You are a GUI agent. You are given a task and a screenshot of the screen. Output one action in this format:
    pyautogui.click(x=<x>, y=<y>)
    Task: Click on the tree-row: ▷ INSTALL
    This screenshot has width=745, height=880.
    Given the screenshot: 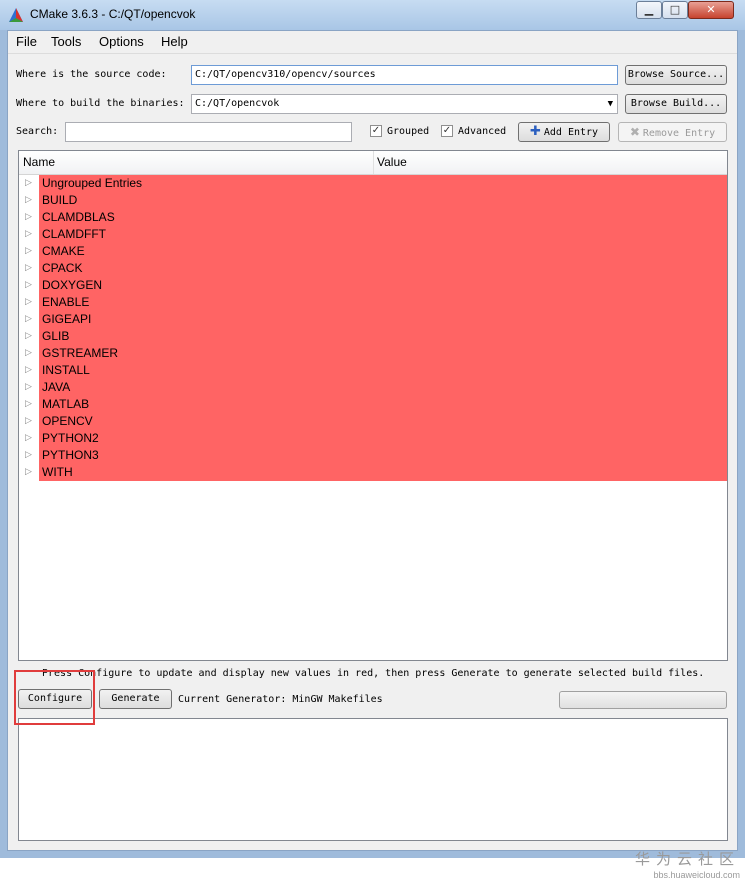 What is the action you would take?
    pyautogui.click(x=373, y=370)
    